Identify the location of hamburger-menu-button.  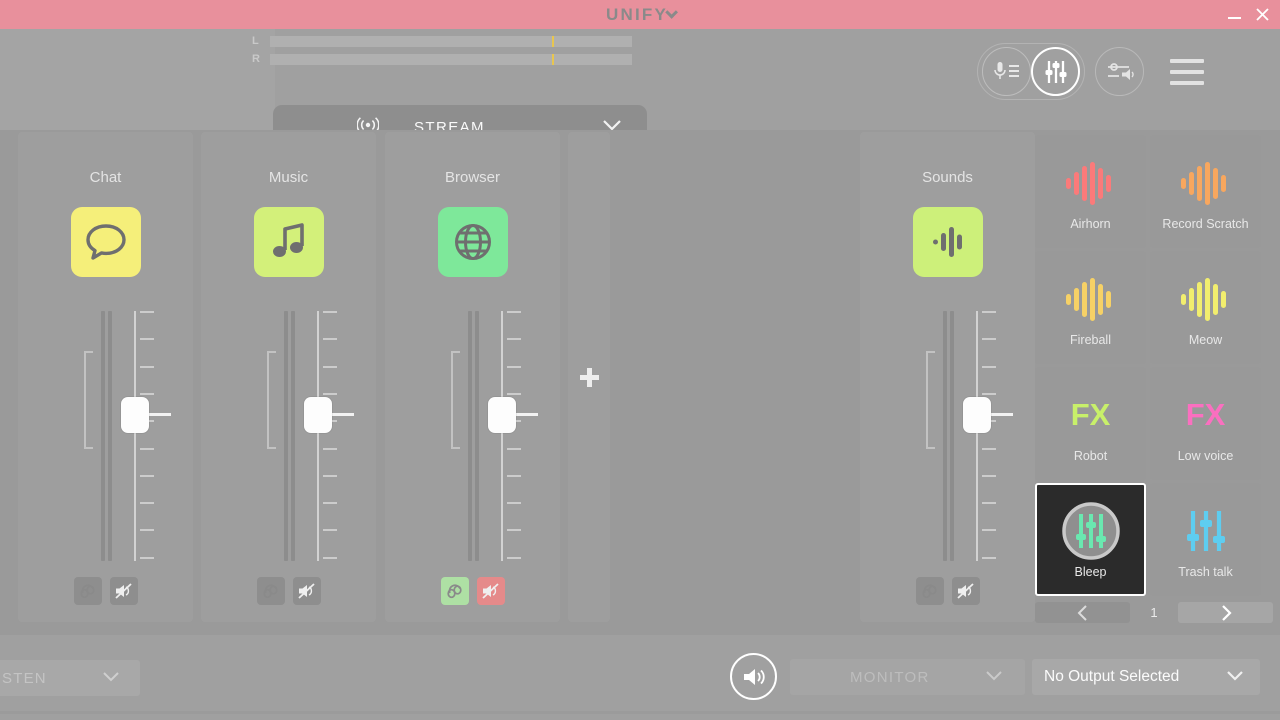
(1187, 71).